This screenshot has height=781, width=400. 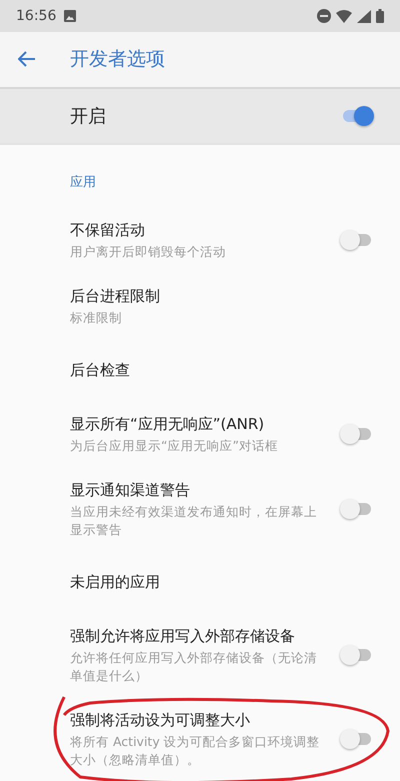 What do you see at coordinates (195, 751) in the screenshot?
I see `item-summary: 将所有 Activity 设为可配合多窗口环境调整大小（忽略清单值）。` at bounding box center [195, 751].